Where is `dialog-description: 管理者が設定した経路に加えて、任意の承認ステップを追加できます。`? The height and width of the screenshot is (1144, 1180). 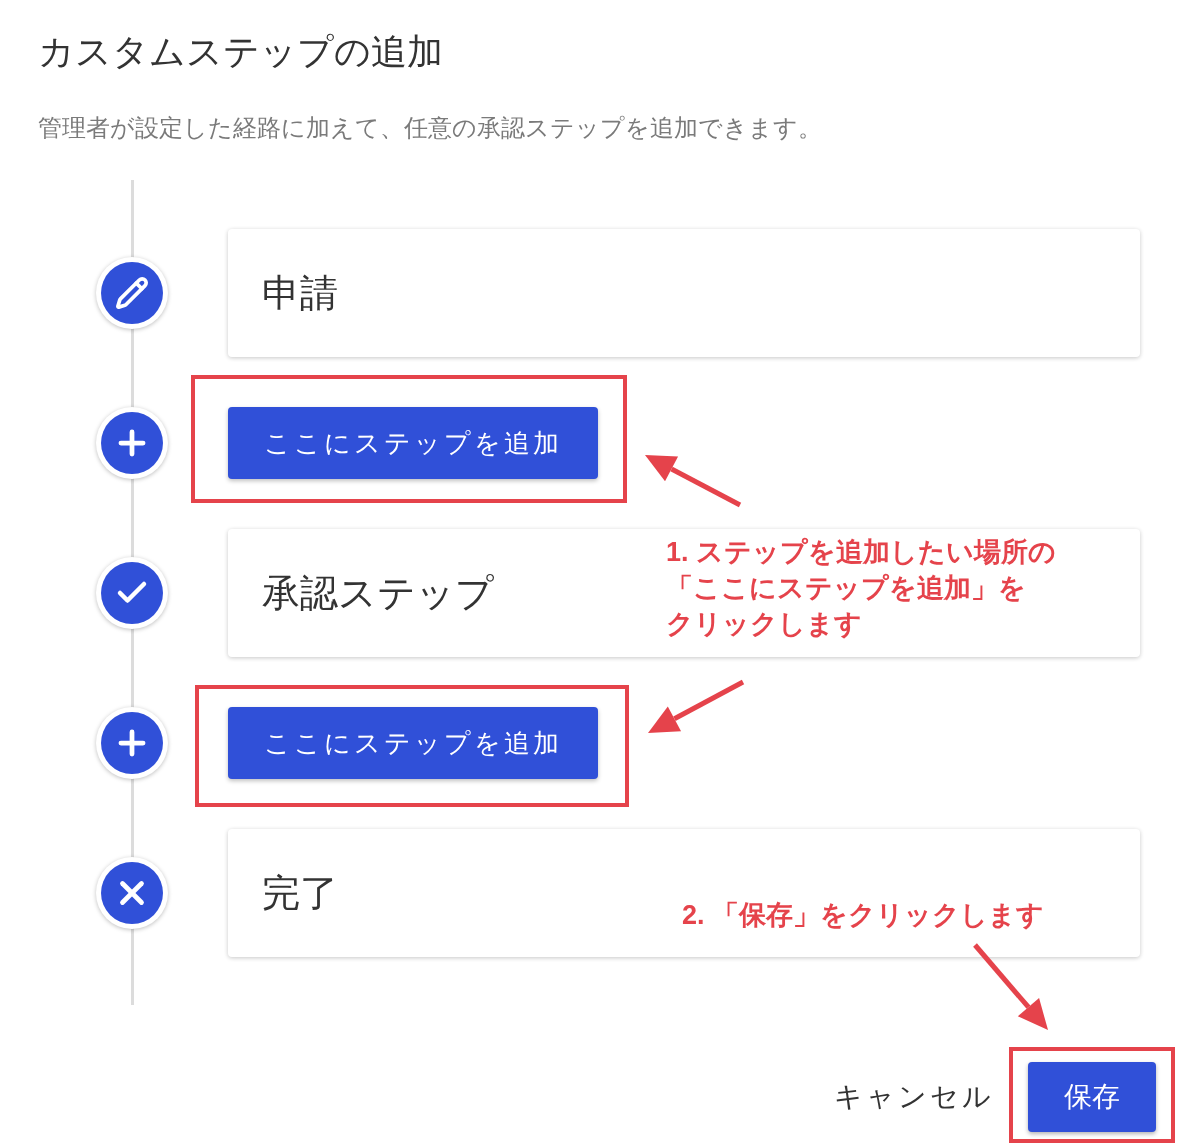 dialog-description: 管理者が設定した経路に加えて、任意の承認ステップを追加できます。 is located at coordinates (430, 128).